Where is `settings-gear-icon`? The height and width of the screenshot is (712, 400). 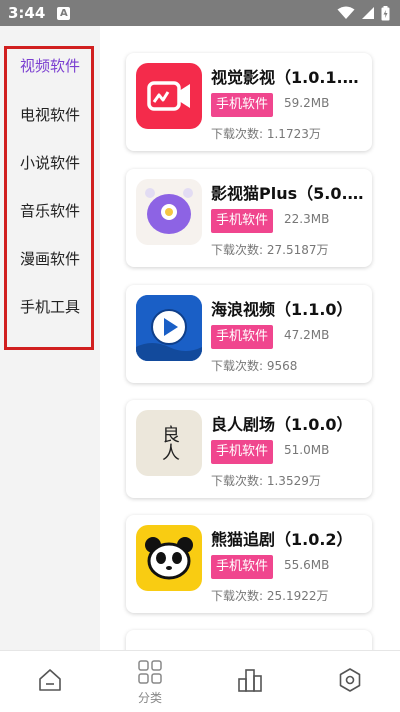 settings-gear-icon is located at coordinates (350, 680).